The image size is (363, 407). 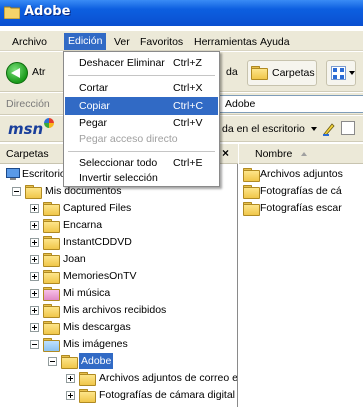 What do you see at coordinates (263, 129) in the screenshot?
I see `msn-search-label: da en el escritorio` at bounding box center [263, 129].